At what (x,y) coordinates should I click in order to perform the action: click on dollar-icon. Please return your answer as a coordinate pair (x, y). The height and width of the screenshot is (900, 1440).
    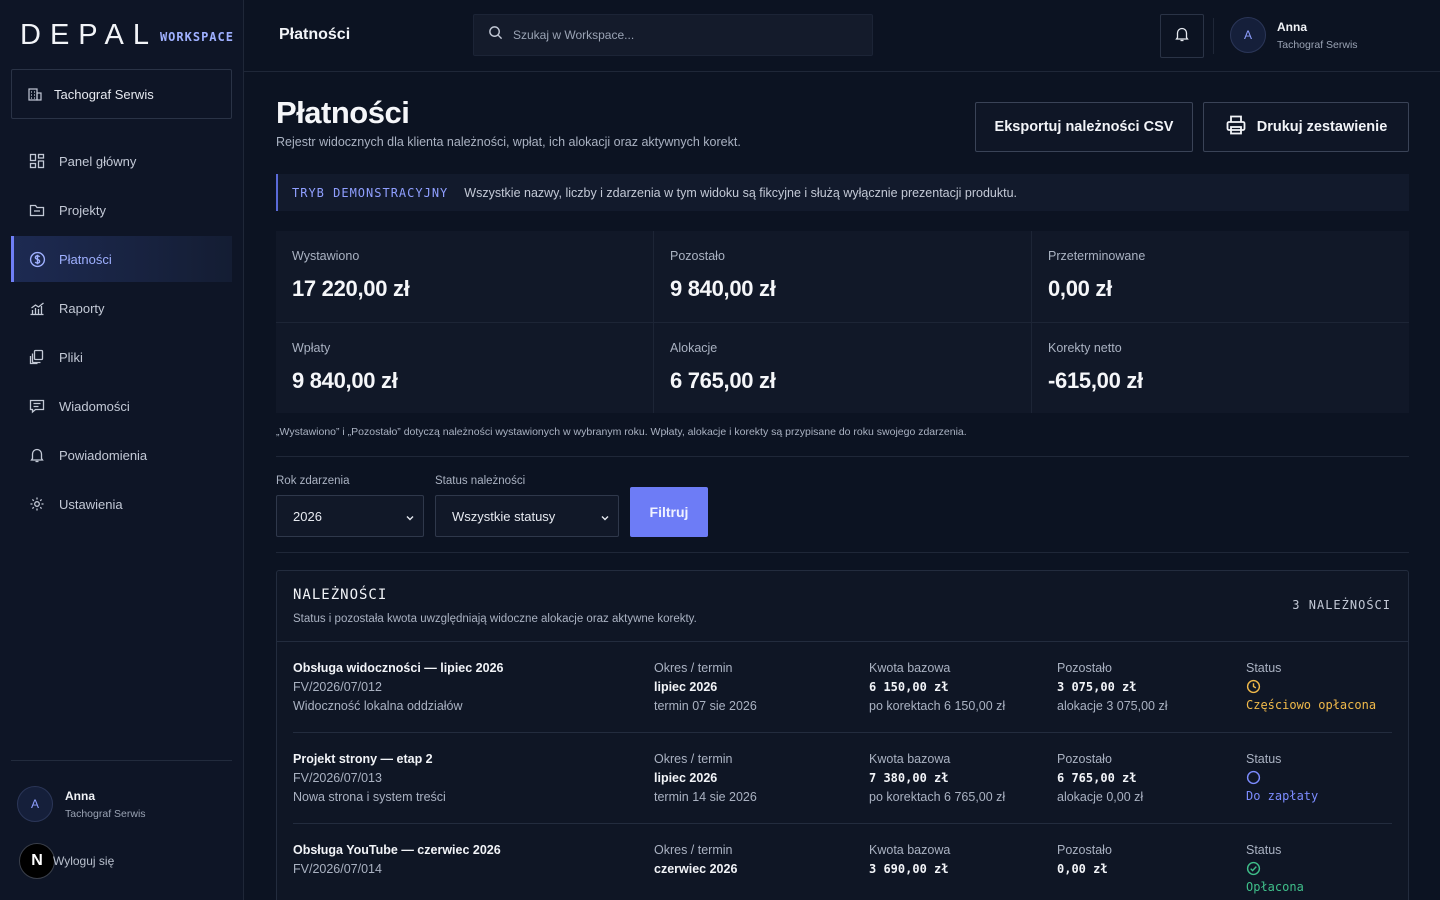
    Looking at the image, I should click on (37, 259).